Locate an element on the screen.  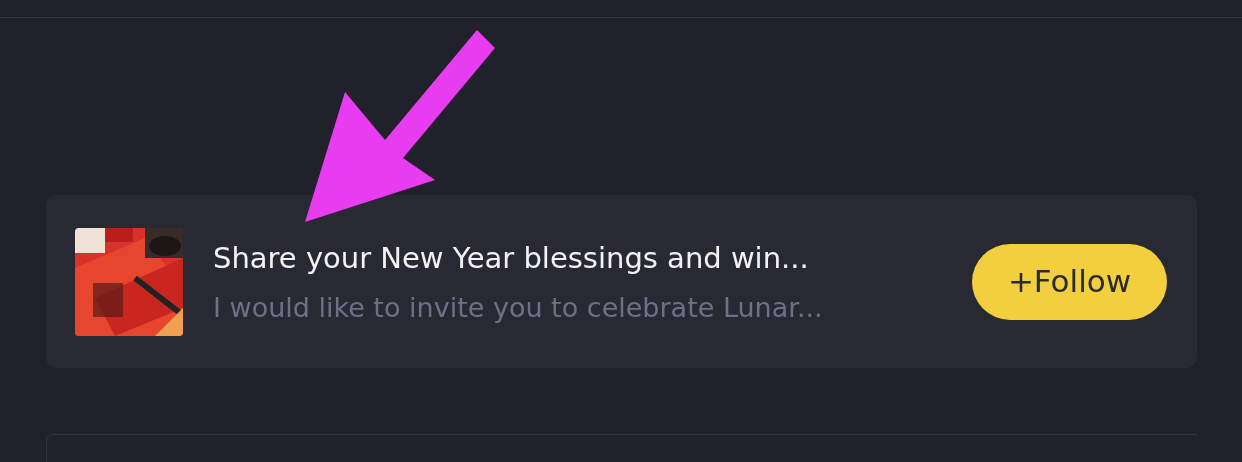
follow-button: +Follow is located at coordinates (1069, 281).